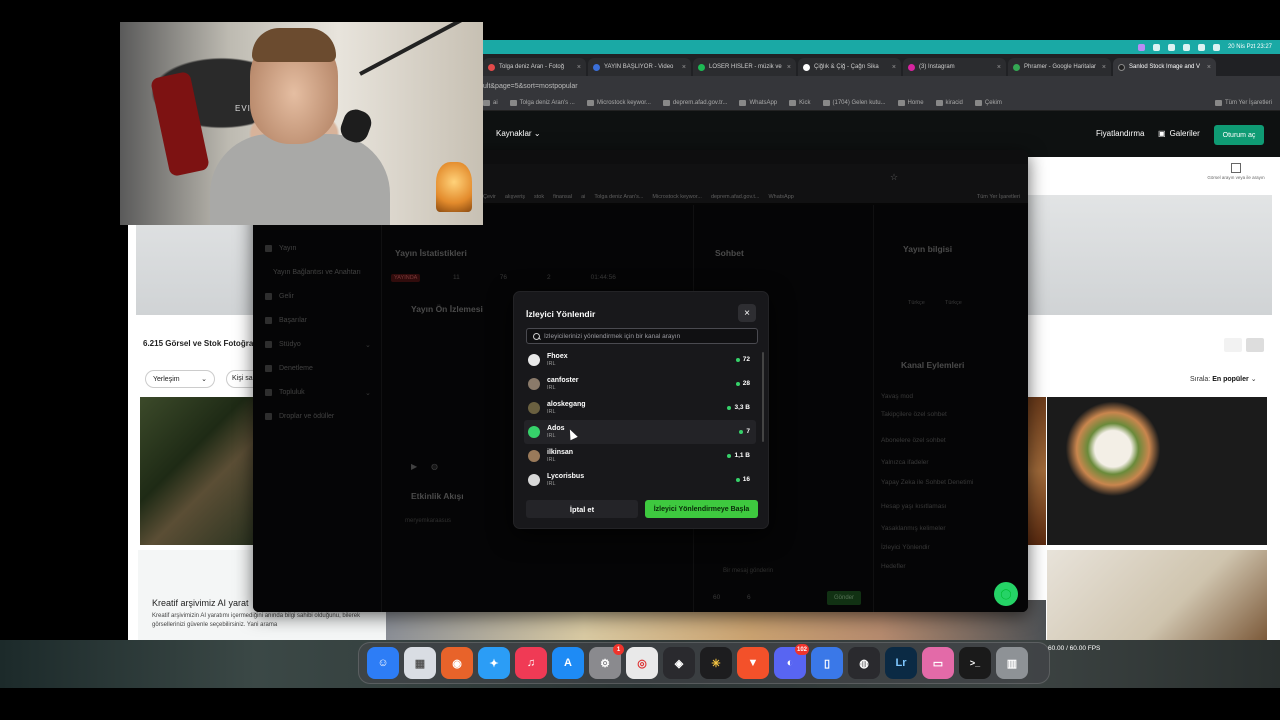 The image size is (1280, 720). Describe the element at coordinates (1239, 135) in the screenshot. I see `login-button: Oturum aç` at that location.